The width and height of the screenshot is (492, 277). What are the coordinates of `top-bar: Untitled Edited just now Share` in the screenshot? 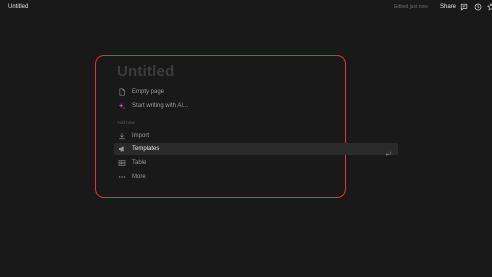 It's located at (246, 8).